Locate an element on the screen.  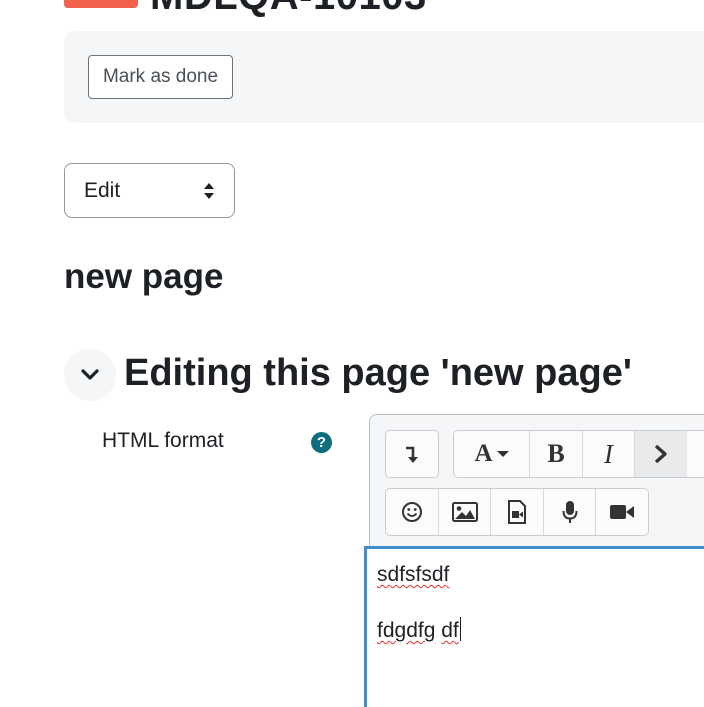
mark-as-done-button: Mark as done is located at coordinates (160, 77).